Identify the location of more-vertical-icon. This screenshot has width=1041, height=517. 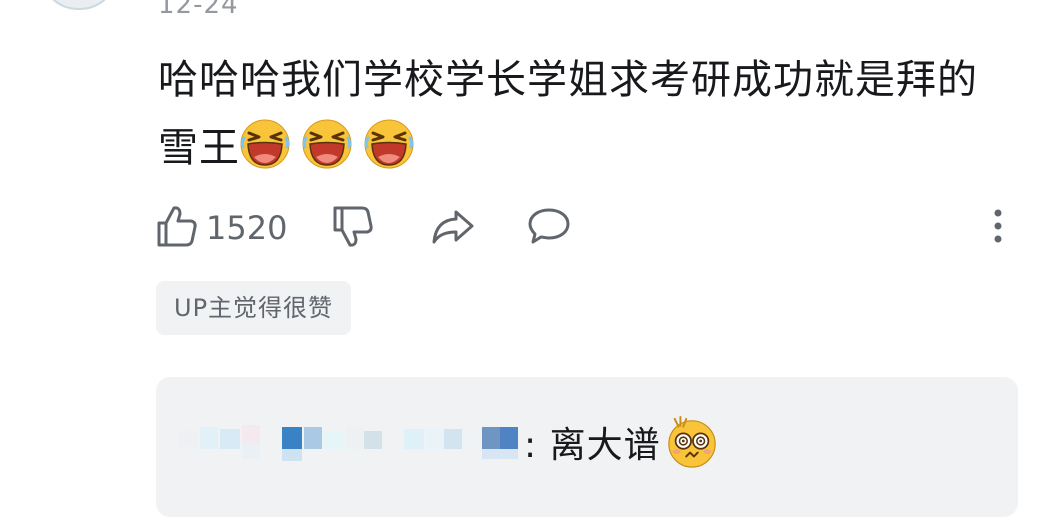
(998, 228).